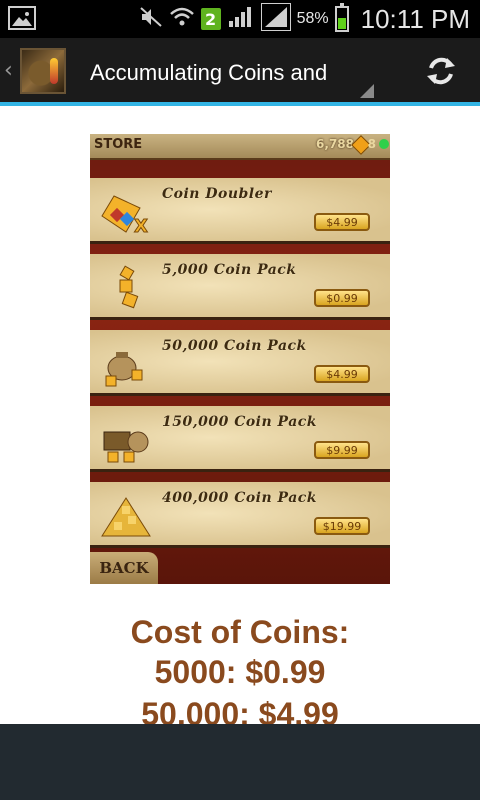 This screenshot has height=800, width=480. Describe the element at coordinates (240, 762) in the screenshot. I see `navigation-bar` at that location.